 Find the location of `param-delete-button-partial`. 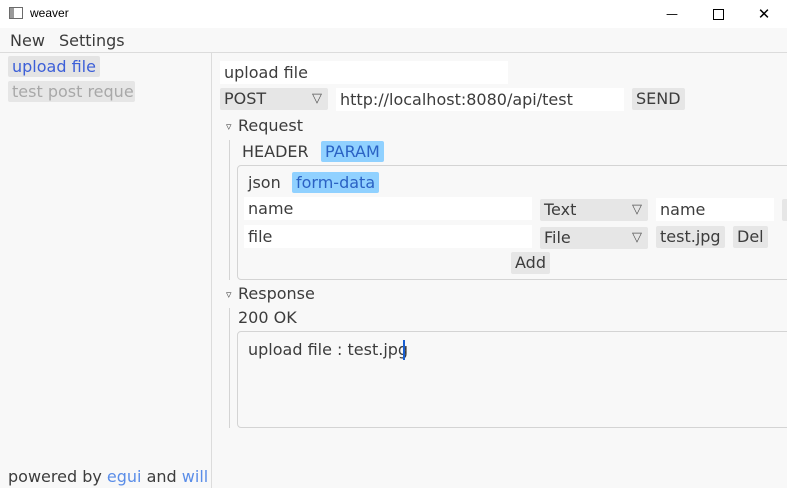

param-delete-button-partial is located at coordinates (784, 210).